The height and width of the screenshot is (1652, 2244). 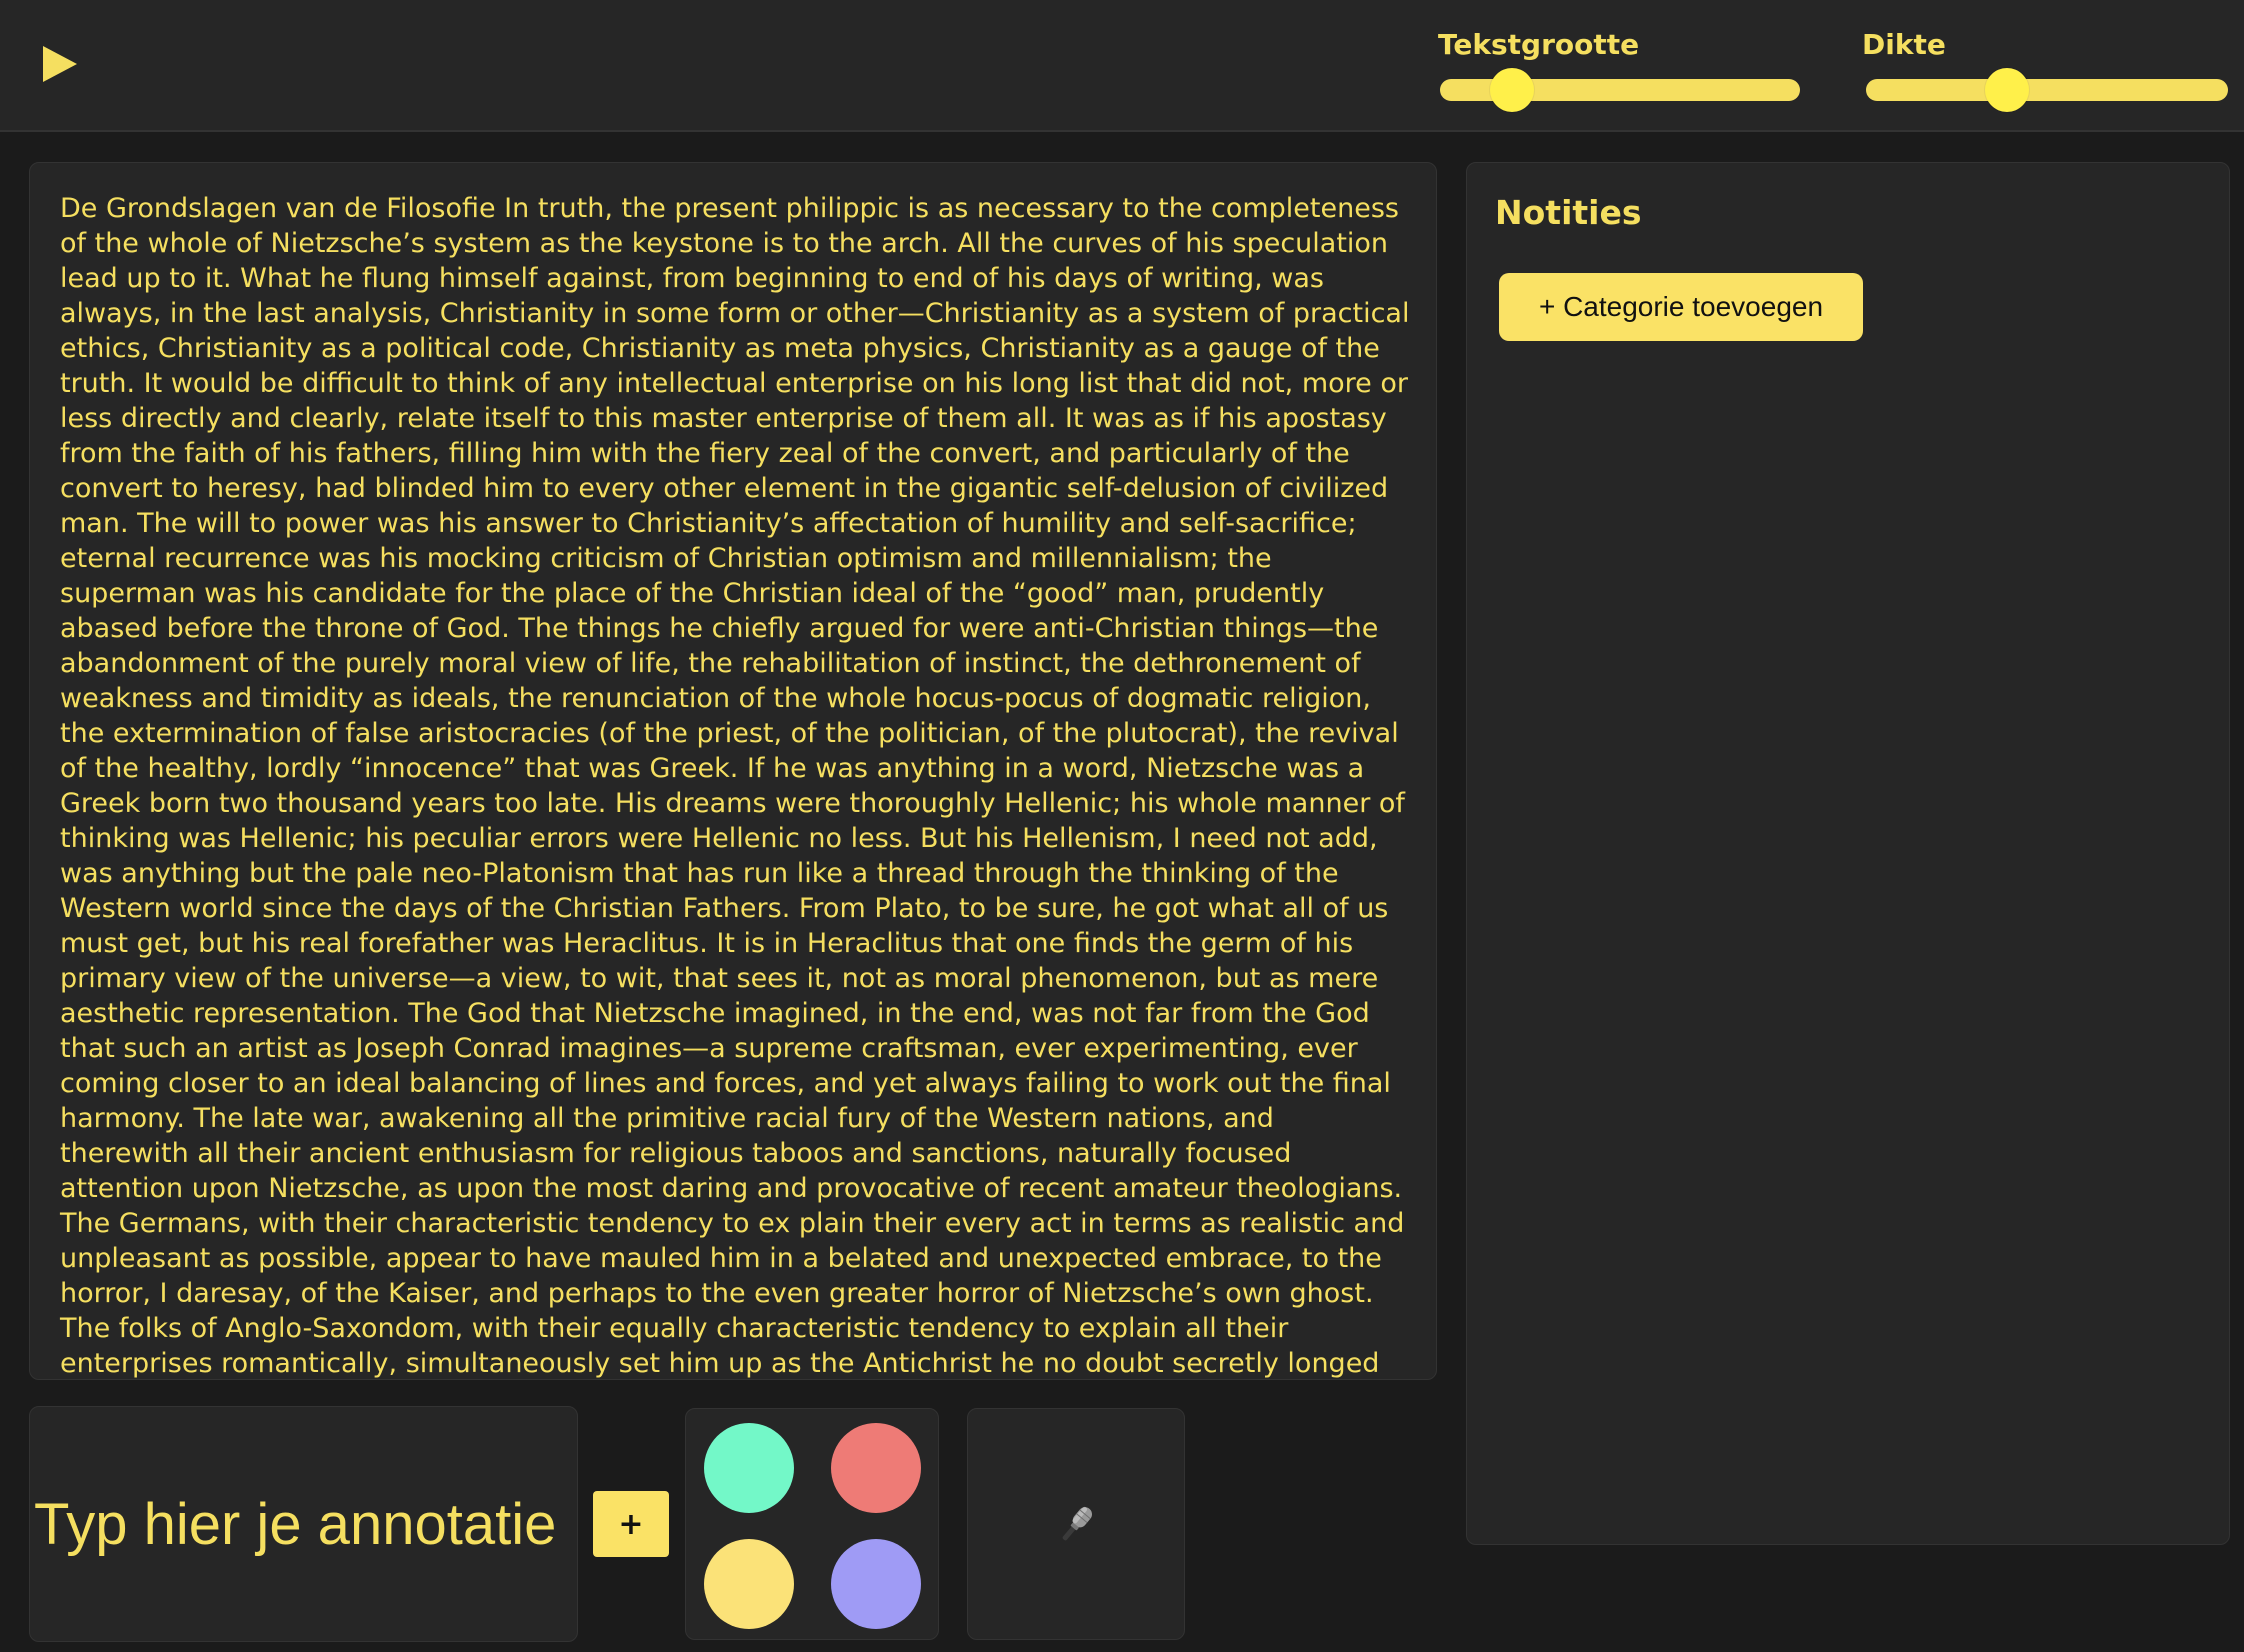 I want to click on weight-label: Dikte, so click(x=1904, y=44).